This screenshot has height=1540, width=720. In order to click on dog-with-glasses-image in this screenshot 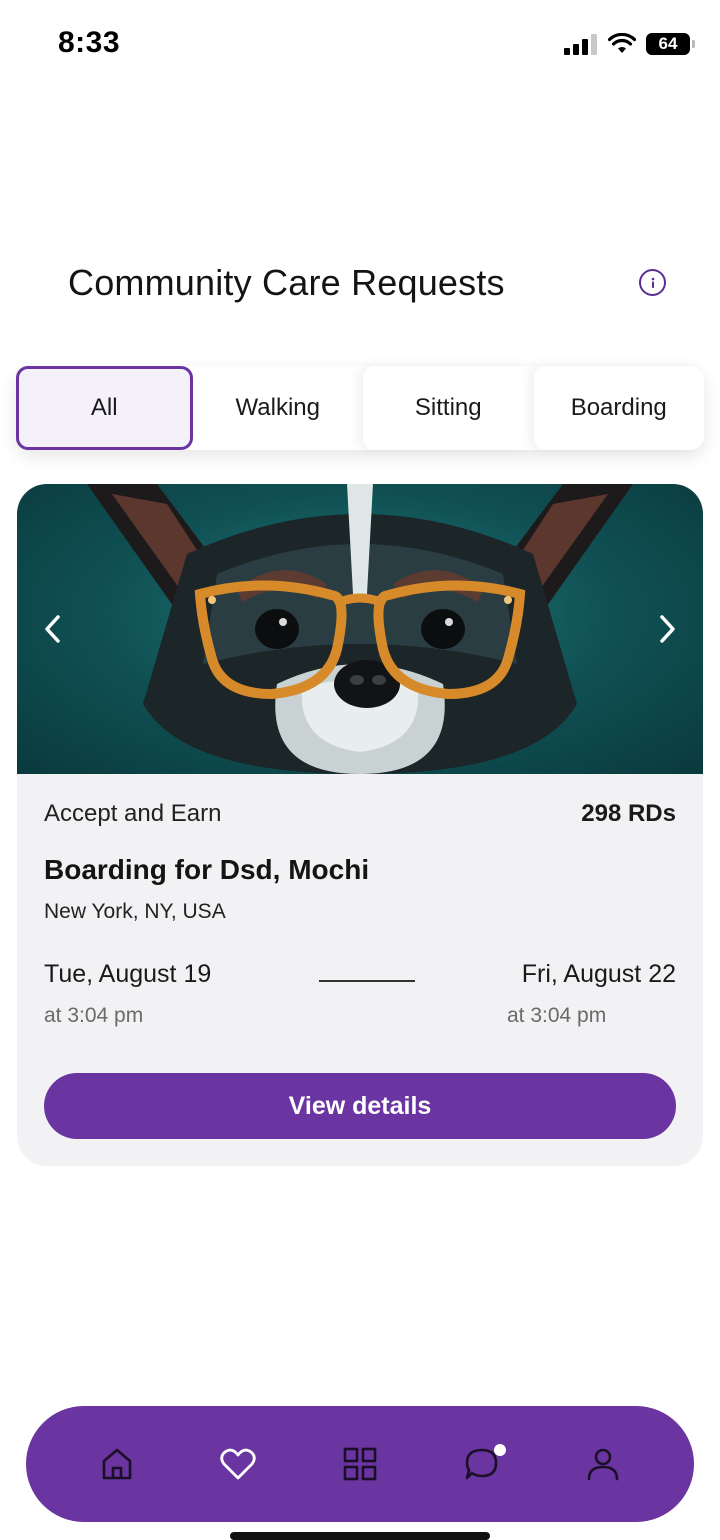, I will do `click(360, 629)`.